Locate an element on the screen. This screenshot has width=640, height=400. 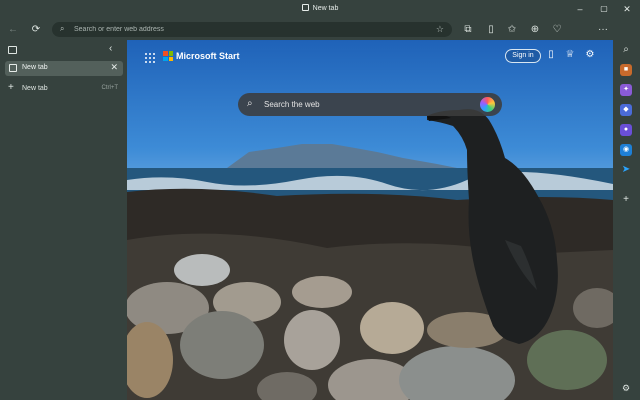
toolbar: ← ⟳ ⌕ ☆ ⧉ ▯ ✩ ⊕ ♡ ··· is located at coordinates (320, 38).